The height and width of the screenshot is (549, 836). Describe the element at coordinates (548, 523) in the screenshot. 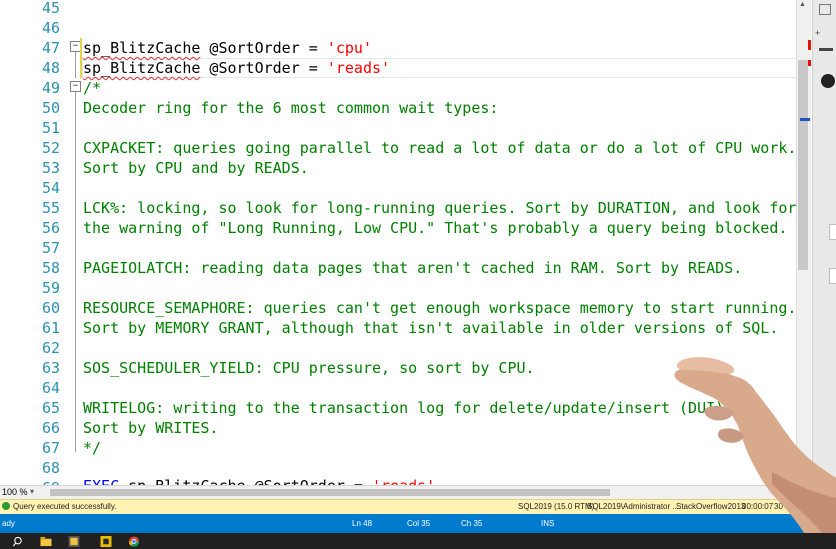

I see `insert-mode: INS` at that location.